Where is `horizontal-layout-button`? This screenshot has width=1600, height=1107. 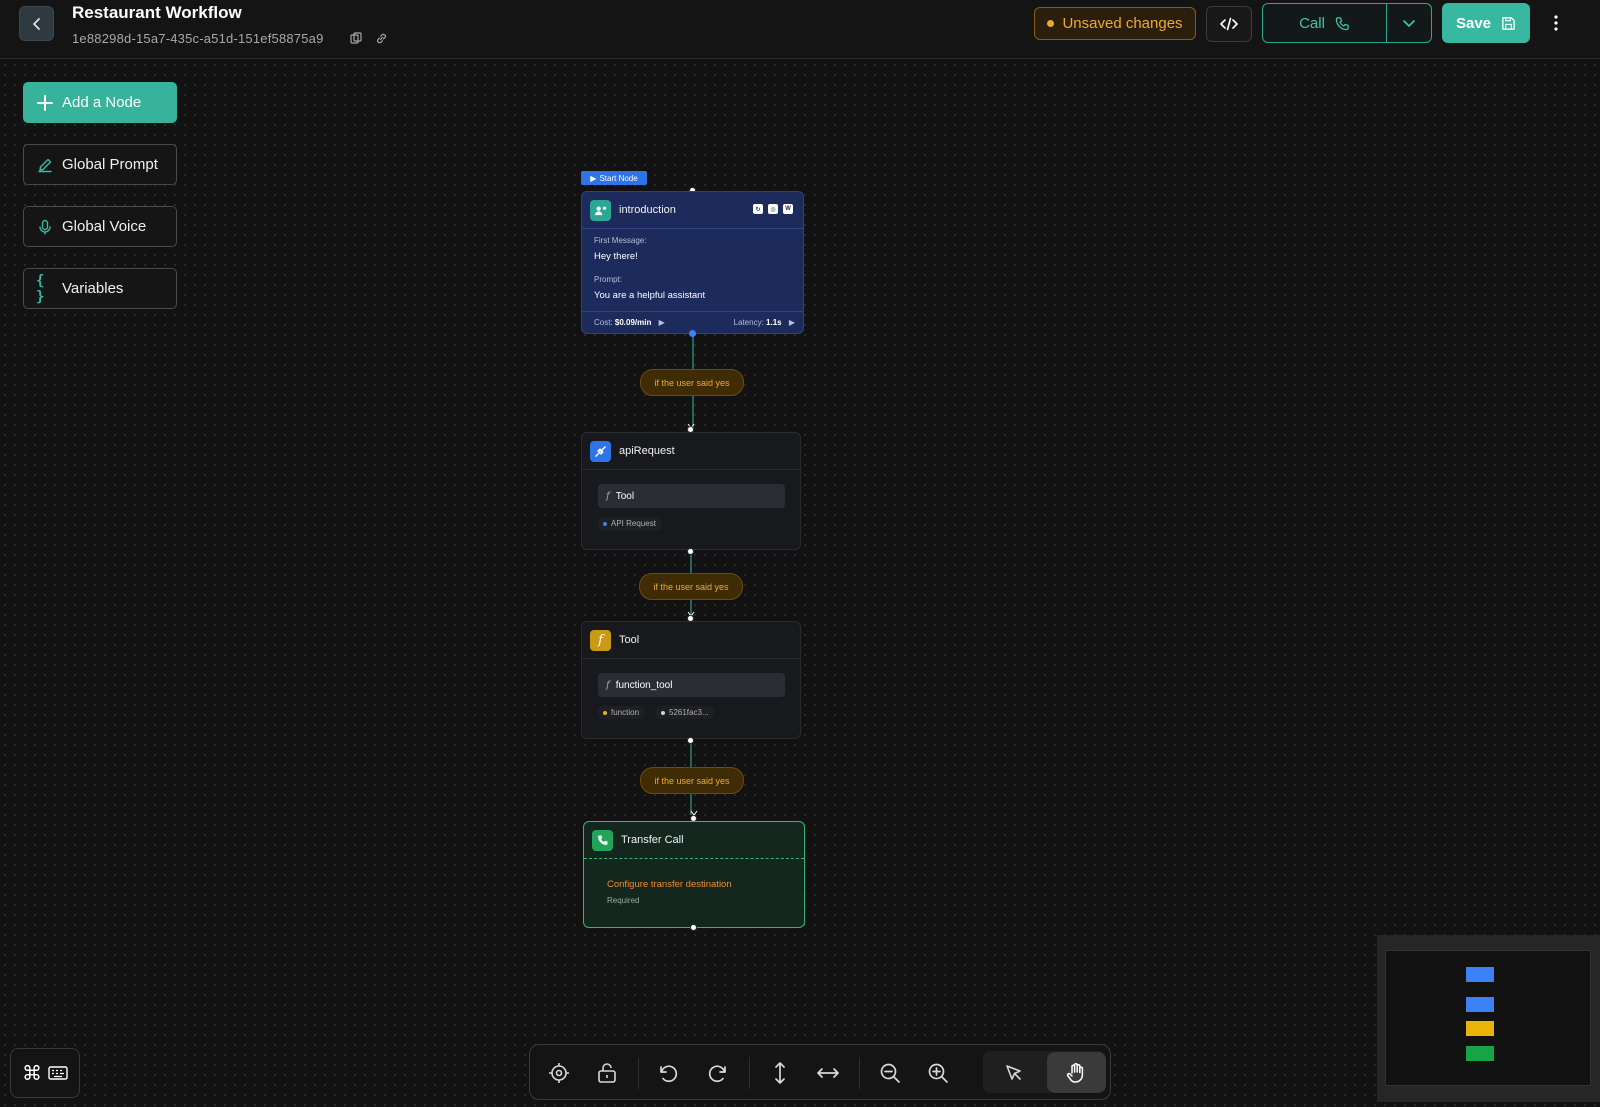
horizontal-layout-button is located at coordinates (828, 1073).